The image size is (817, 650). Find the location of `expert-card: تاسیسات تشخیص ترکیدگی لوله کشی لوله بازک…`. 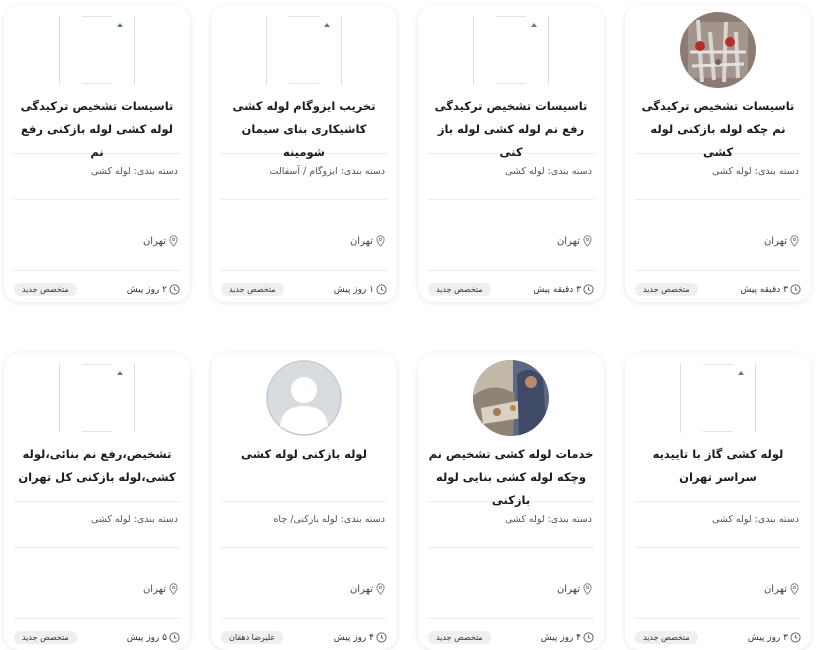

expert-card: تاسیسات تشخیص ترکیدگی لوله کشی لوله بازک… is located at coordinates (97, 153).